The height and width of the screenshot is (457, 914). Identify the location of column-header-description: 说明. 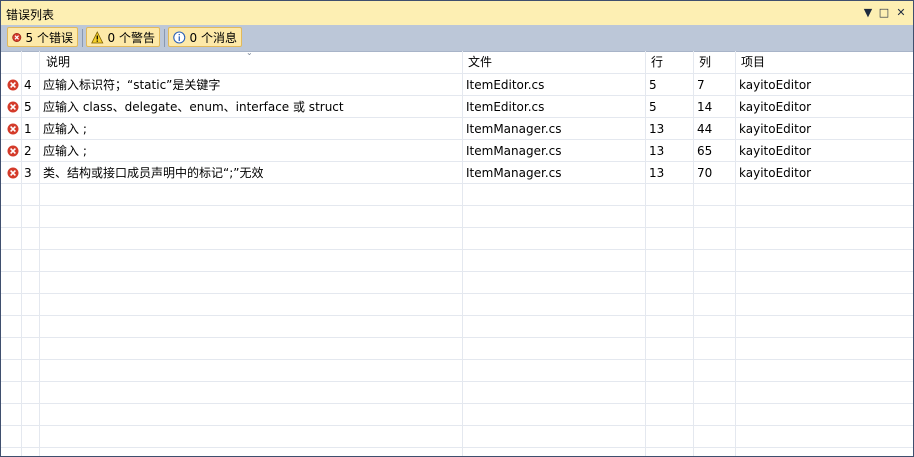
(58, 62).